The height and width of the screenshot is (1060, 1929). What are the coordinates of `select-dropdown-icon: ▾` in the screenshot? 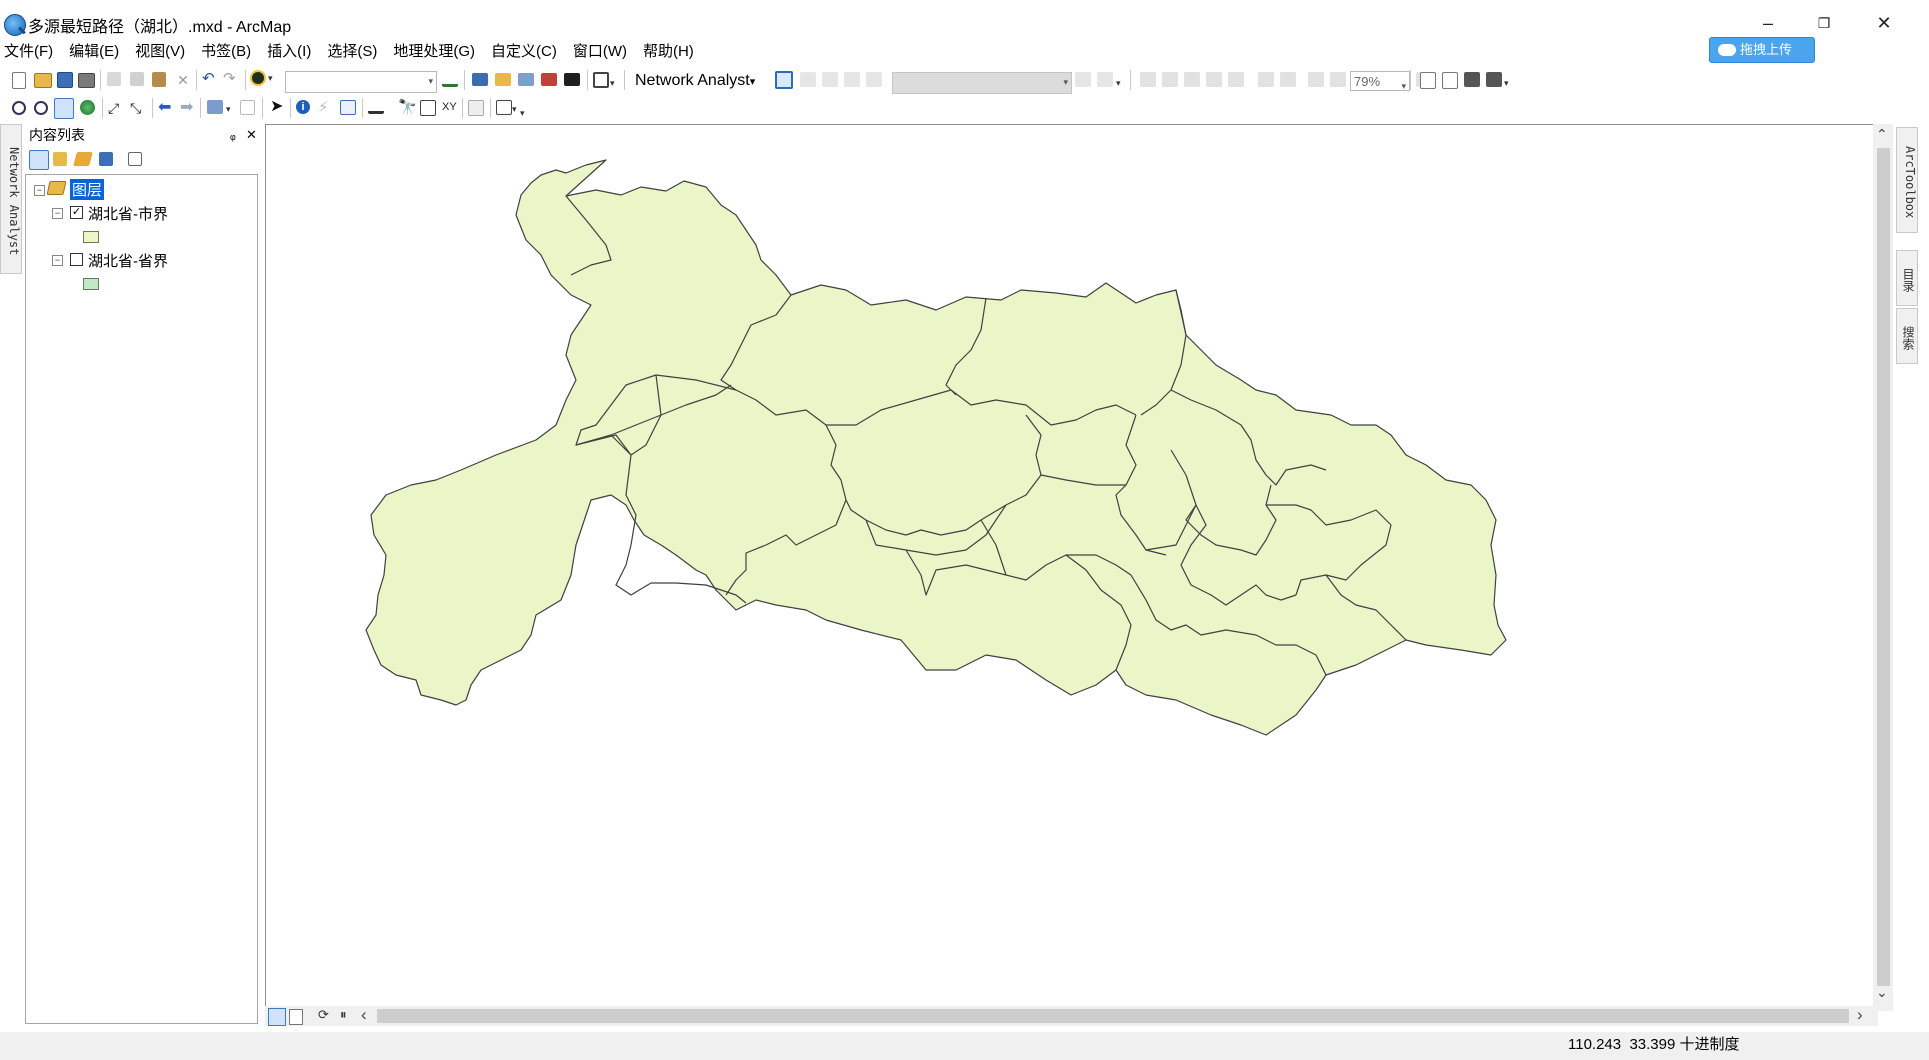 It's located at (230, 113).